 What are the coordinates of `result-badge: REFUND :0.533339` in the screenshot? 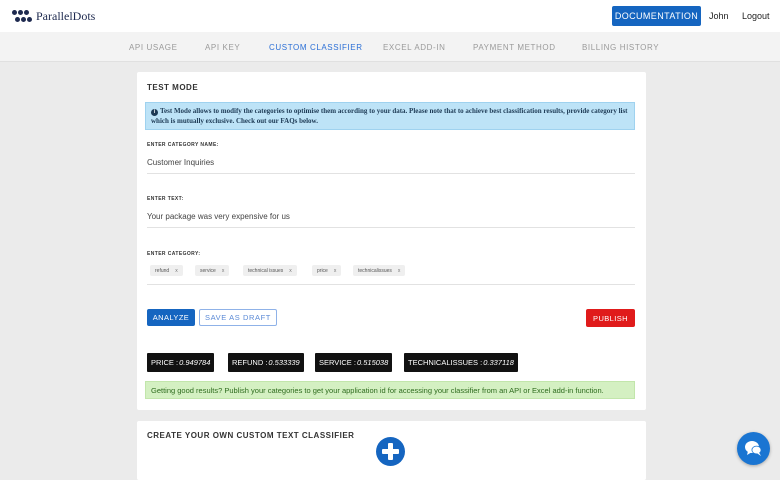 It's located at (266, 362).